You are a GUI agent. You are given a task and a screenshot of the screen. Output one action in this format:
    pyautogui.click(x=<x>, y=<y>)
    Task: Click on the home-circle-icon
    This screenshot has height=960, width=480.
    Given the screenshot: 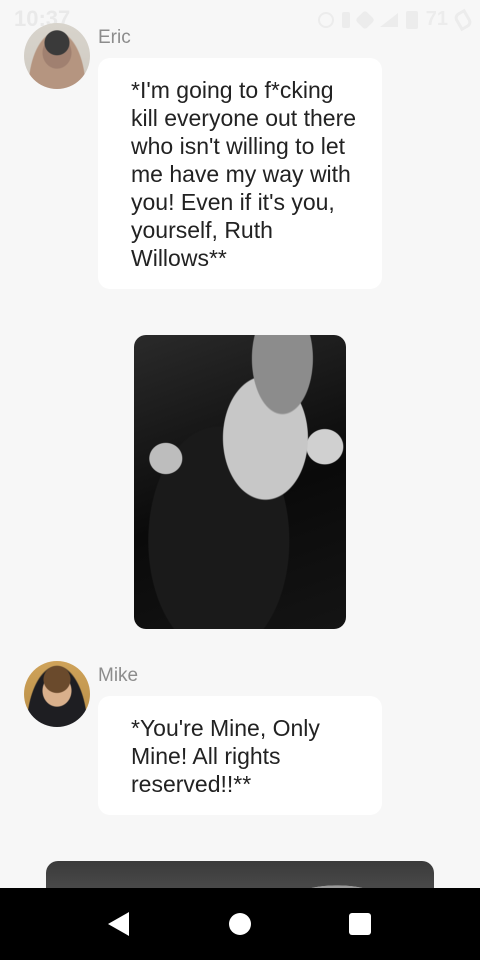 What is the action you would take?
    pyautogui.click(x=240, y=924)
    